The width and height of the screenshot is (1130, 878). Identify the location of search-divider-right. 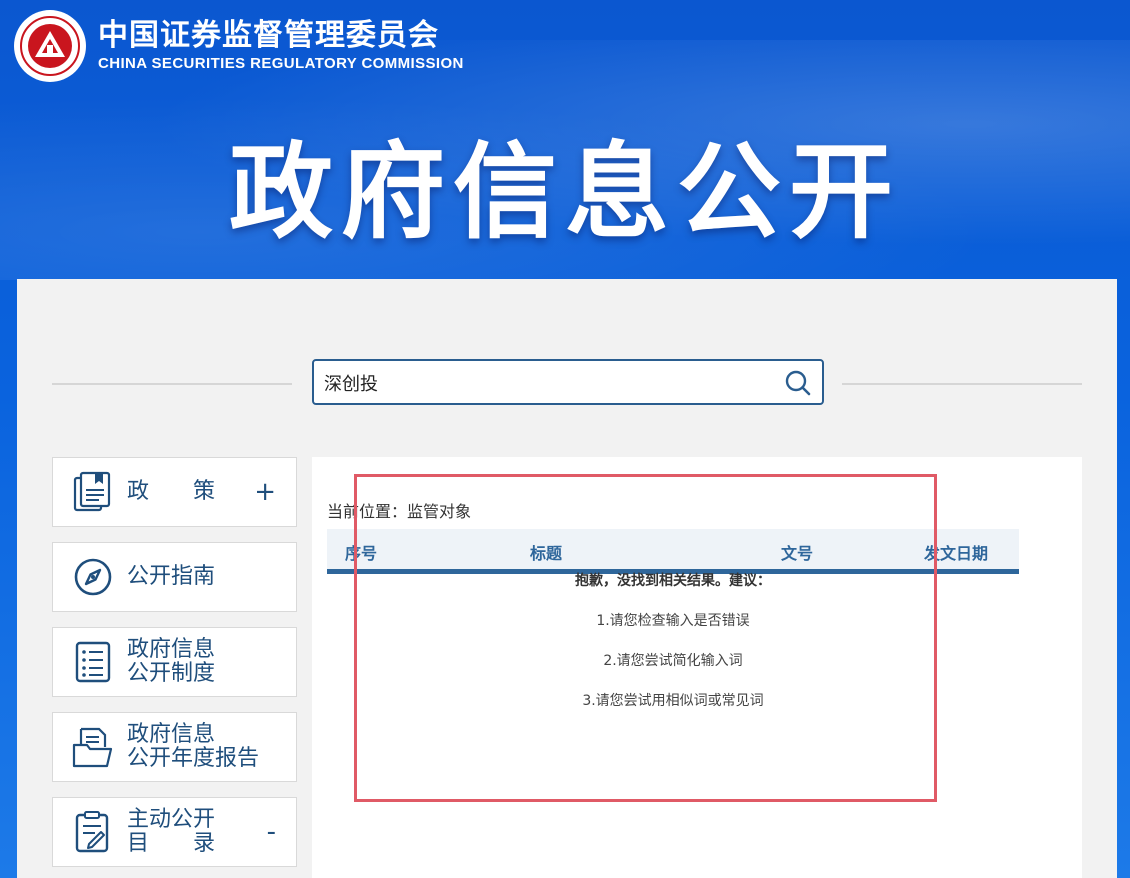
(962, 384).